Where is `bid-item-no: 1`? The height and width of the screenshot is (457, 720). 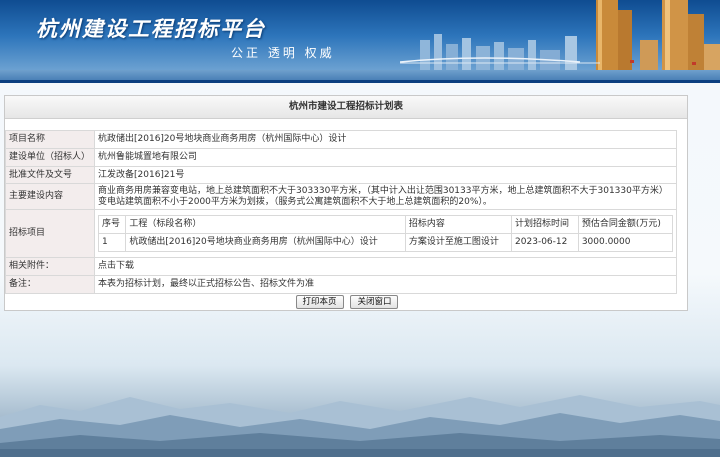
bid-item-no: 1 is located at coordinates (112, 242).